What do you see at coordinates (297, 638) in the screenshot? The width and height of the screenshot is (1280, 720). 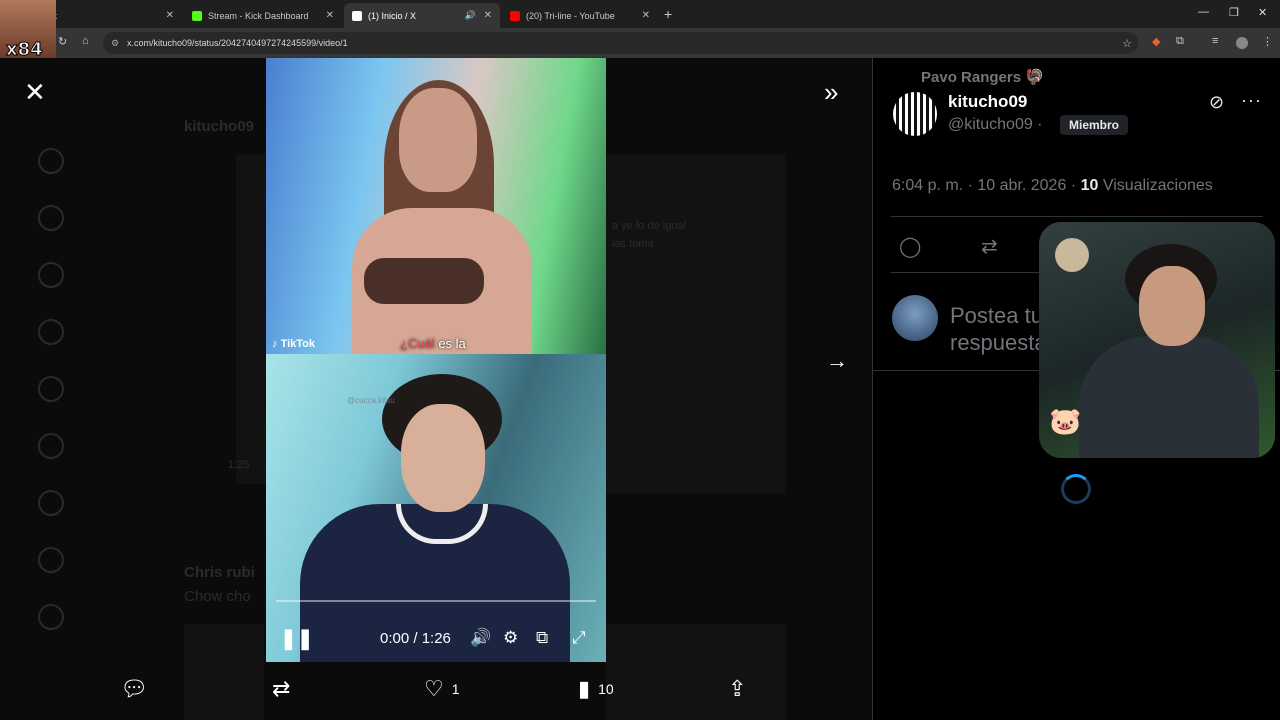 I see `pause-icon: ❚❚` at bounding box center [297, 638].